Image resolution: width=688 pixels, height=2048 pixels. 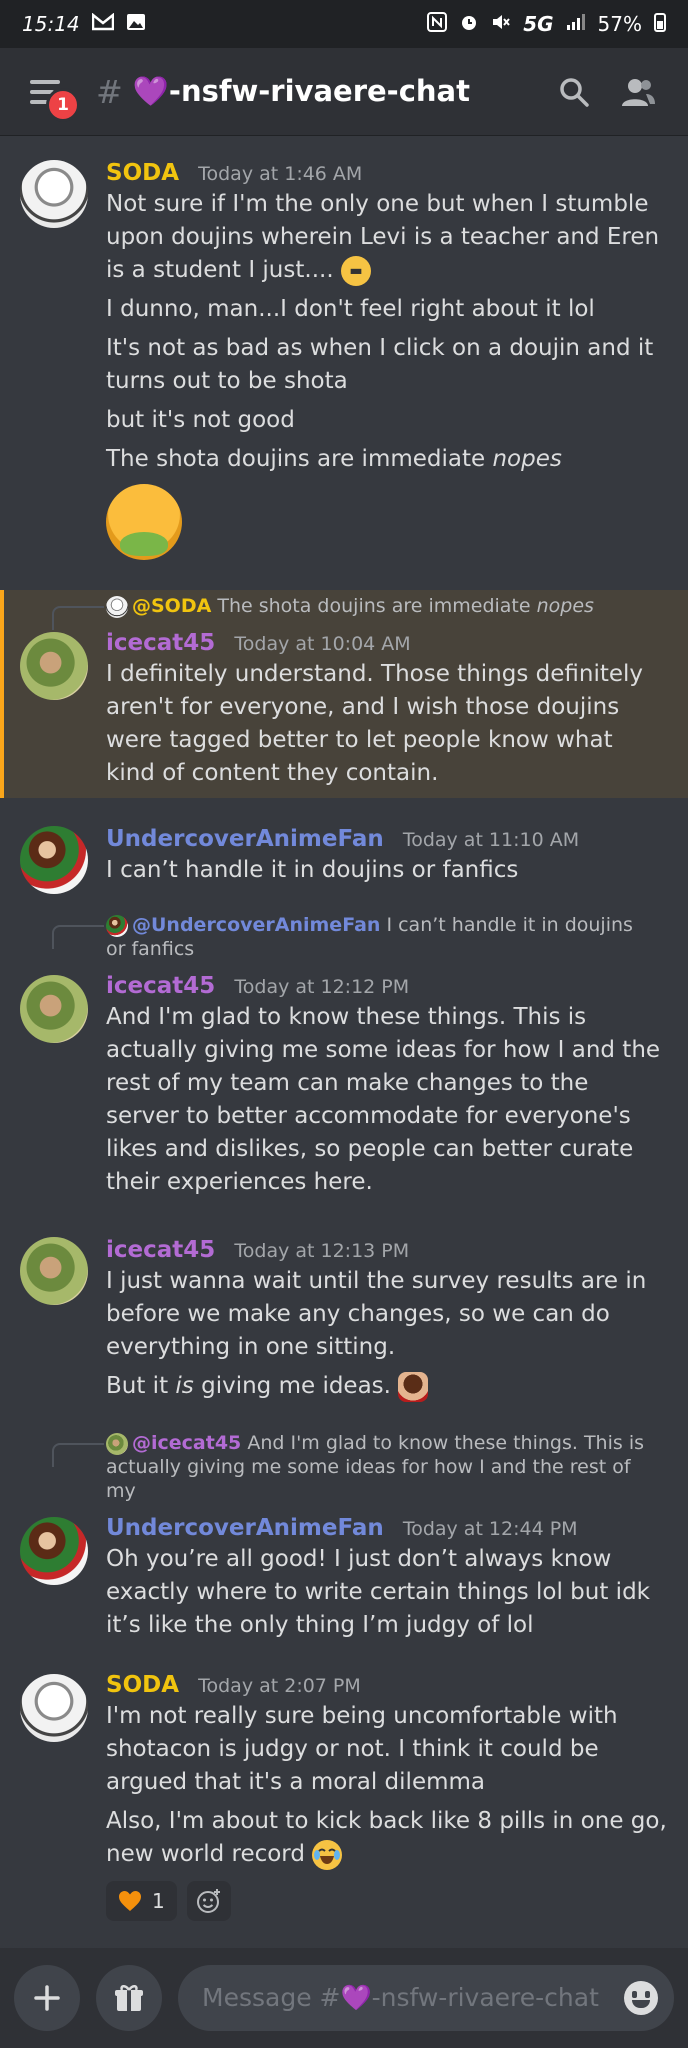 What do you see at coordinates (619, 24) in the screenshot?
I see `battery-percent: 57%` at bounding box center [619, 24].